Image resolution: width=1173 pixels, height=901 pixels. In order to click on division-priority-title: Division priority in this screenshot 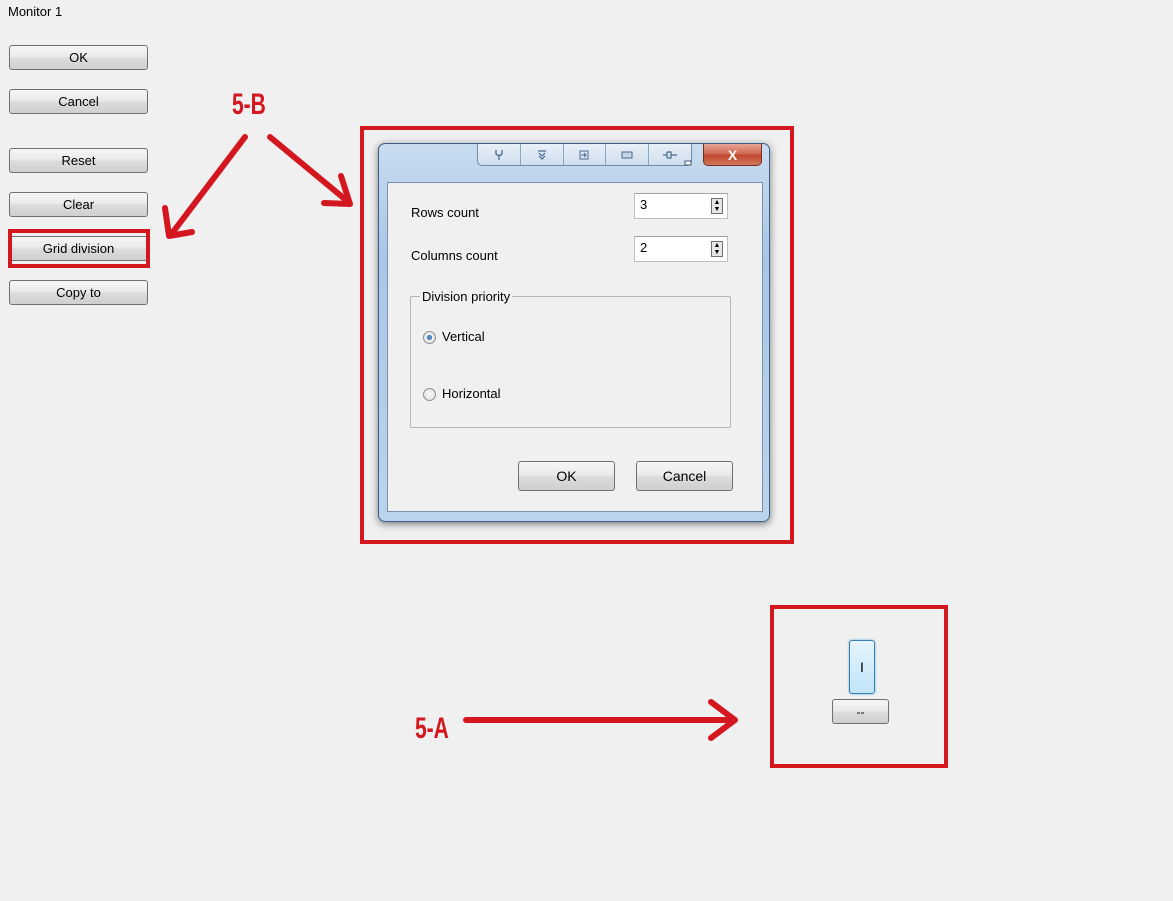, I will do `click(466, 296)`.